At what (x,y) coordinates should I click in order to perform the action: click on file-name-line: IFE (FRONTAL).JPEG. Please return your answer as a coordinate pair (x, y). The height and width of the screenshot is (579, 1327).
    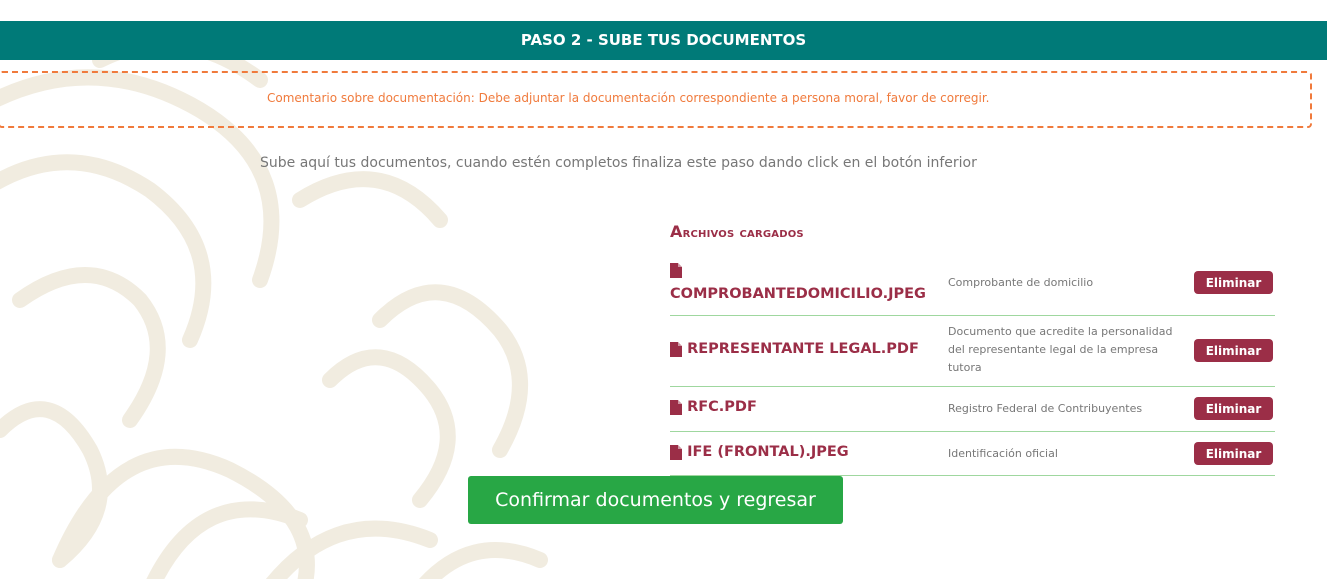
    Looking at the image, I should click on (759, 452).